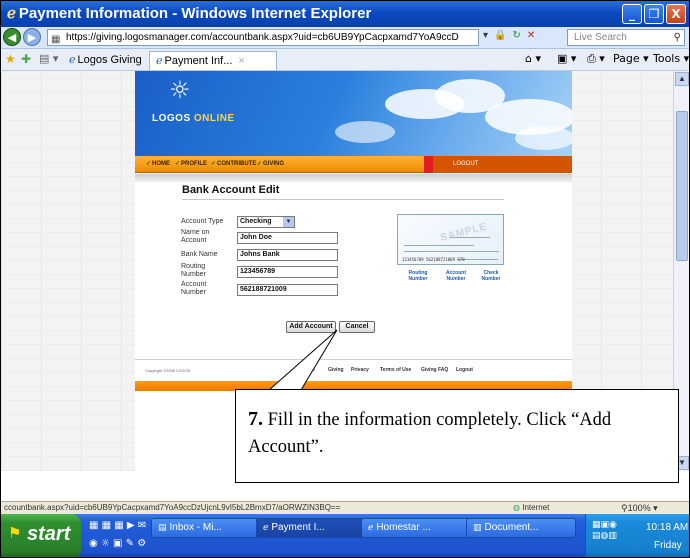  I want to click on close-button: X, so click(676, 14).